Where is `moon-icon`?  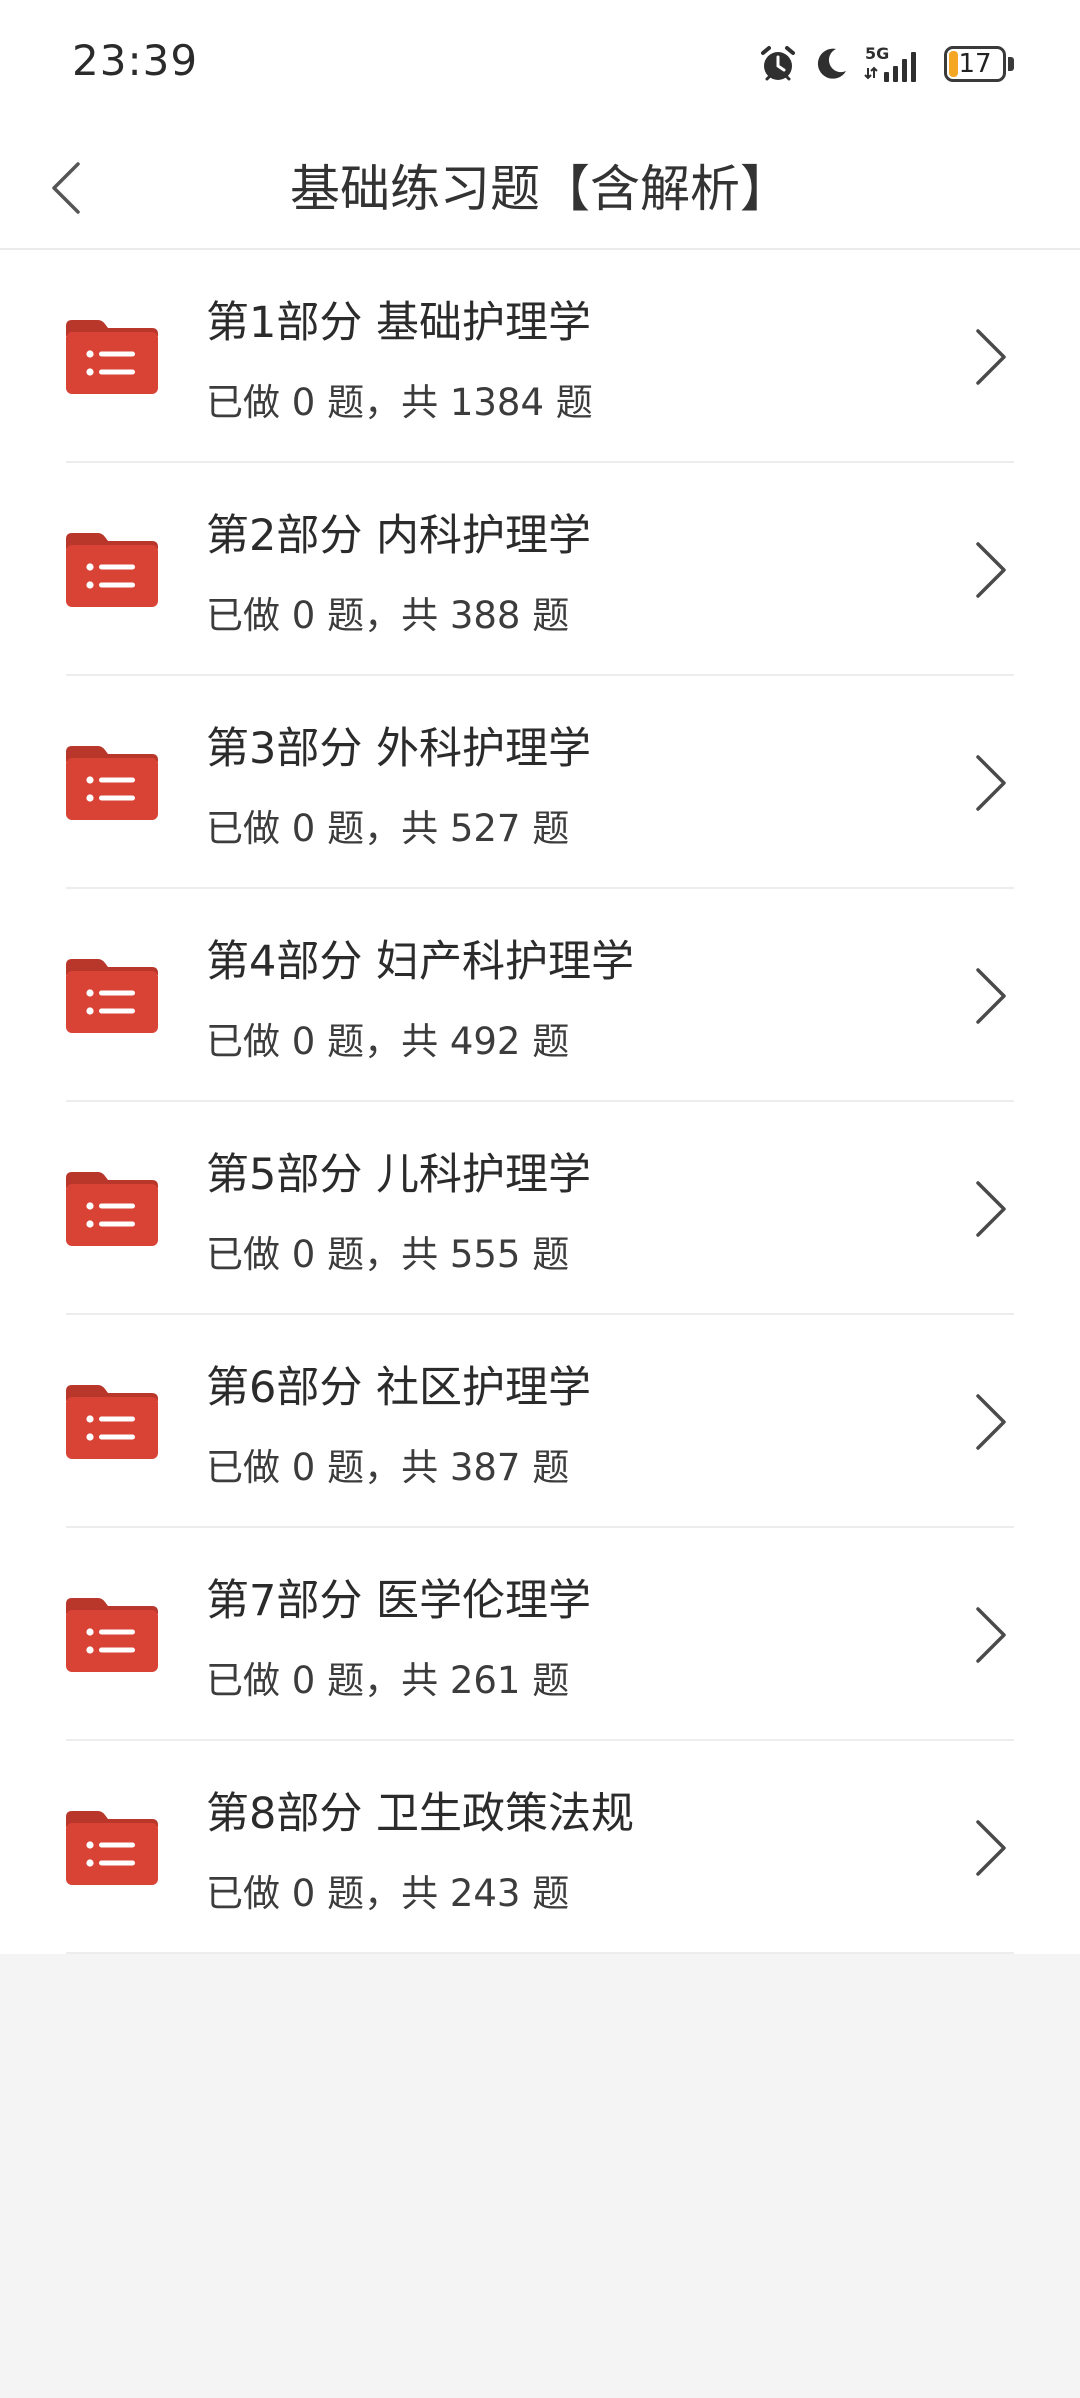
moon-icon is located at coordinates (831, 63).